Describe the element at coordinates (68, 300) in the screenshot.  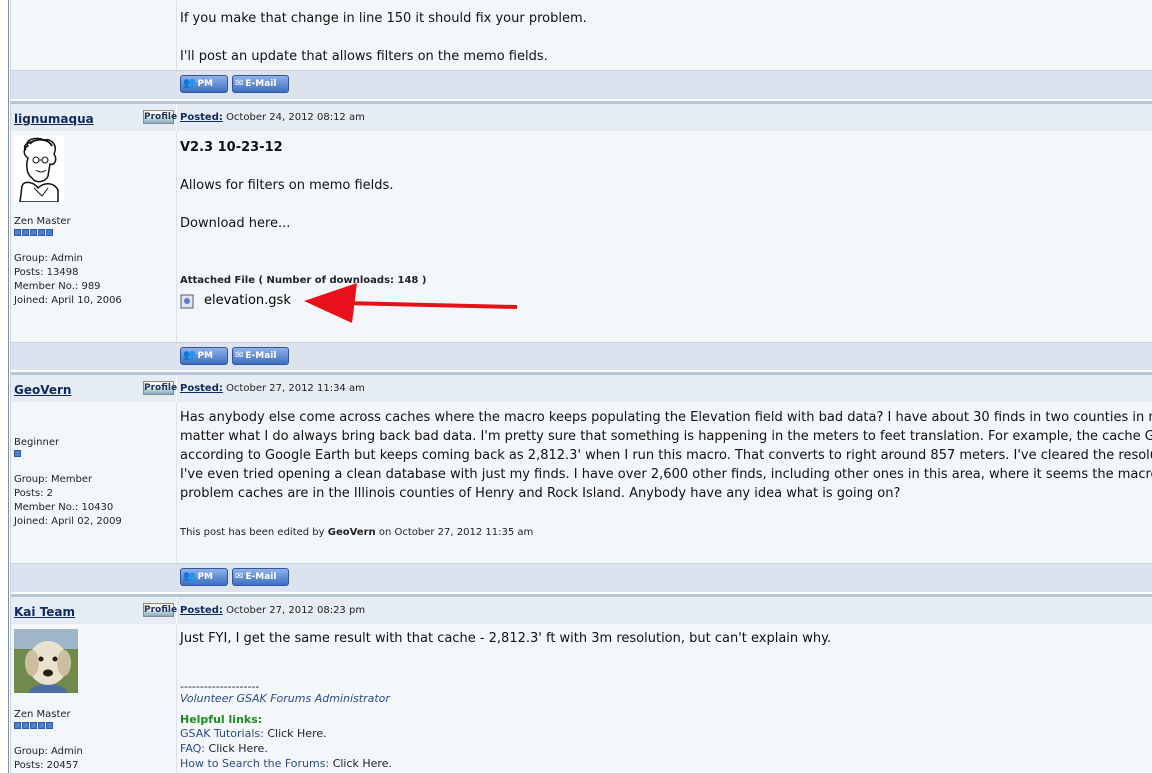
I see `user-joined: Joined: April 10, 2006` at that location.